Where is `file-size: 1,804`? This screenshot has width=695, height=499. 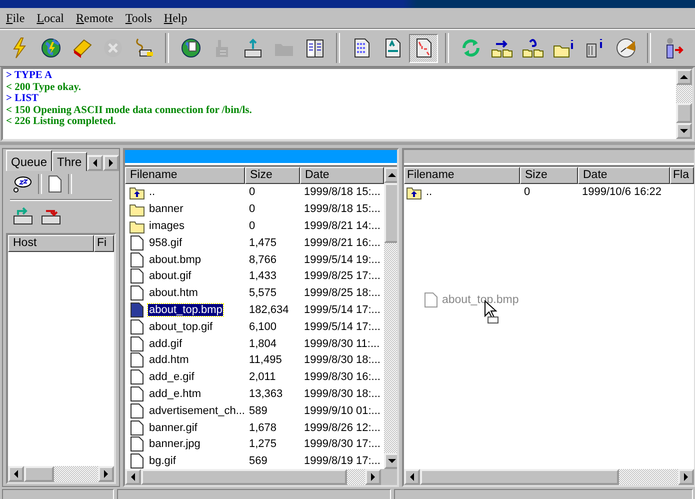
file-size: 1,804 is located at coordinates (263, 344).